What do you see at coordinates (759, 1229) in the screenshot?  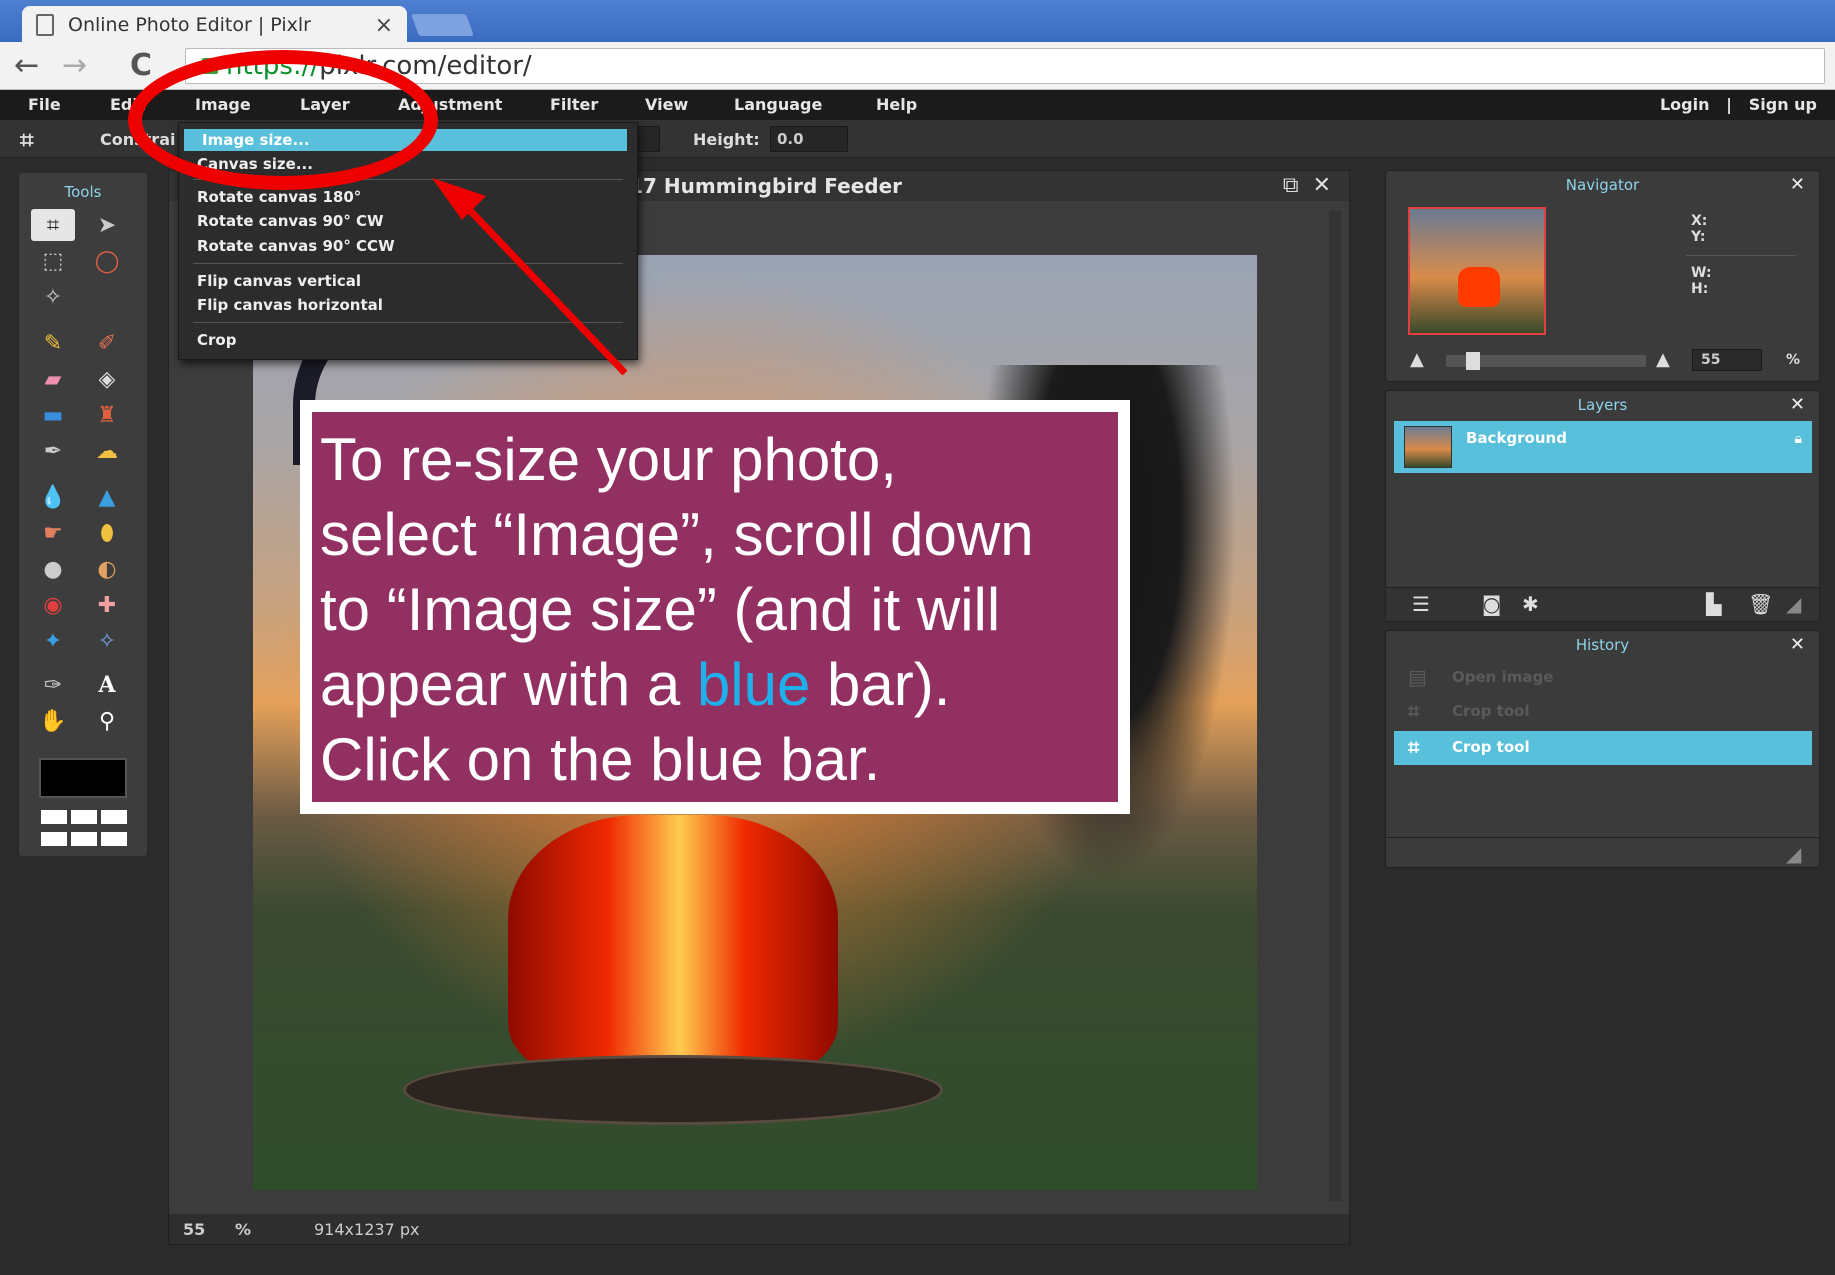 I see `document-status-bar: 55 % 914x1237 px` at bounding box center [759, 1229].